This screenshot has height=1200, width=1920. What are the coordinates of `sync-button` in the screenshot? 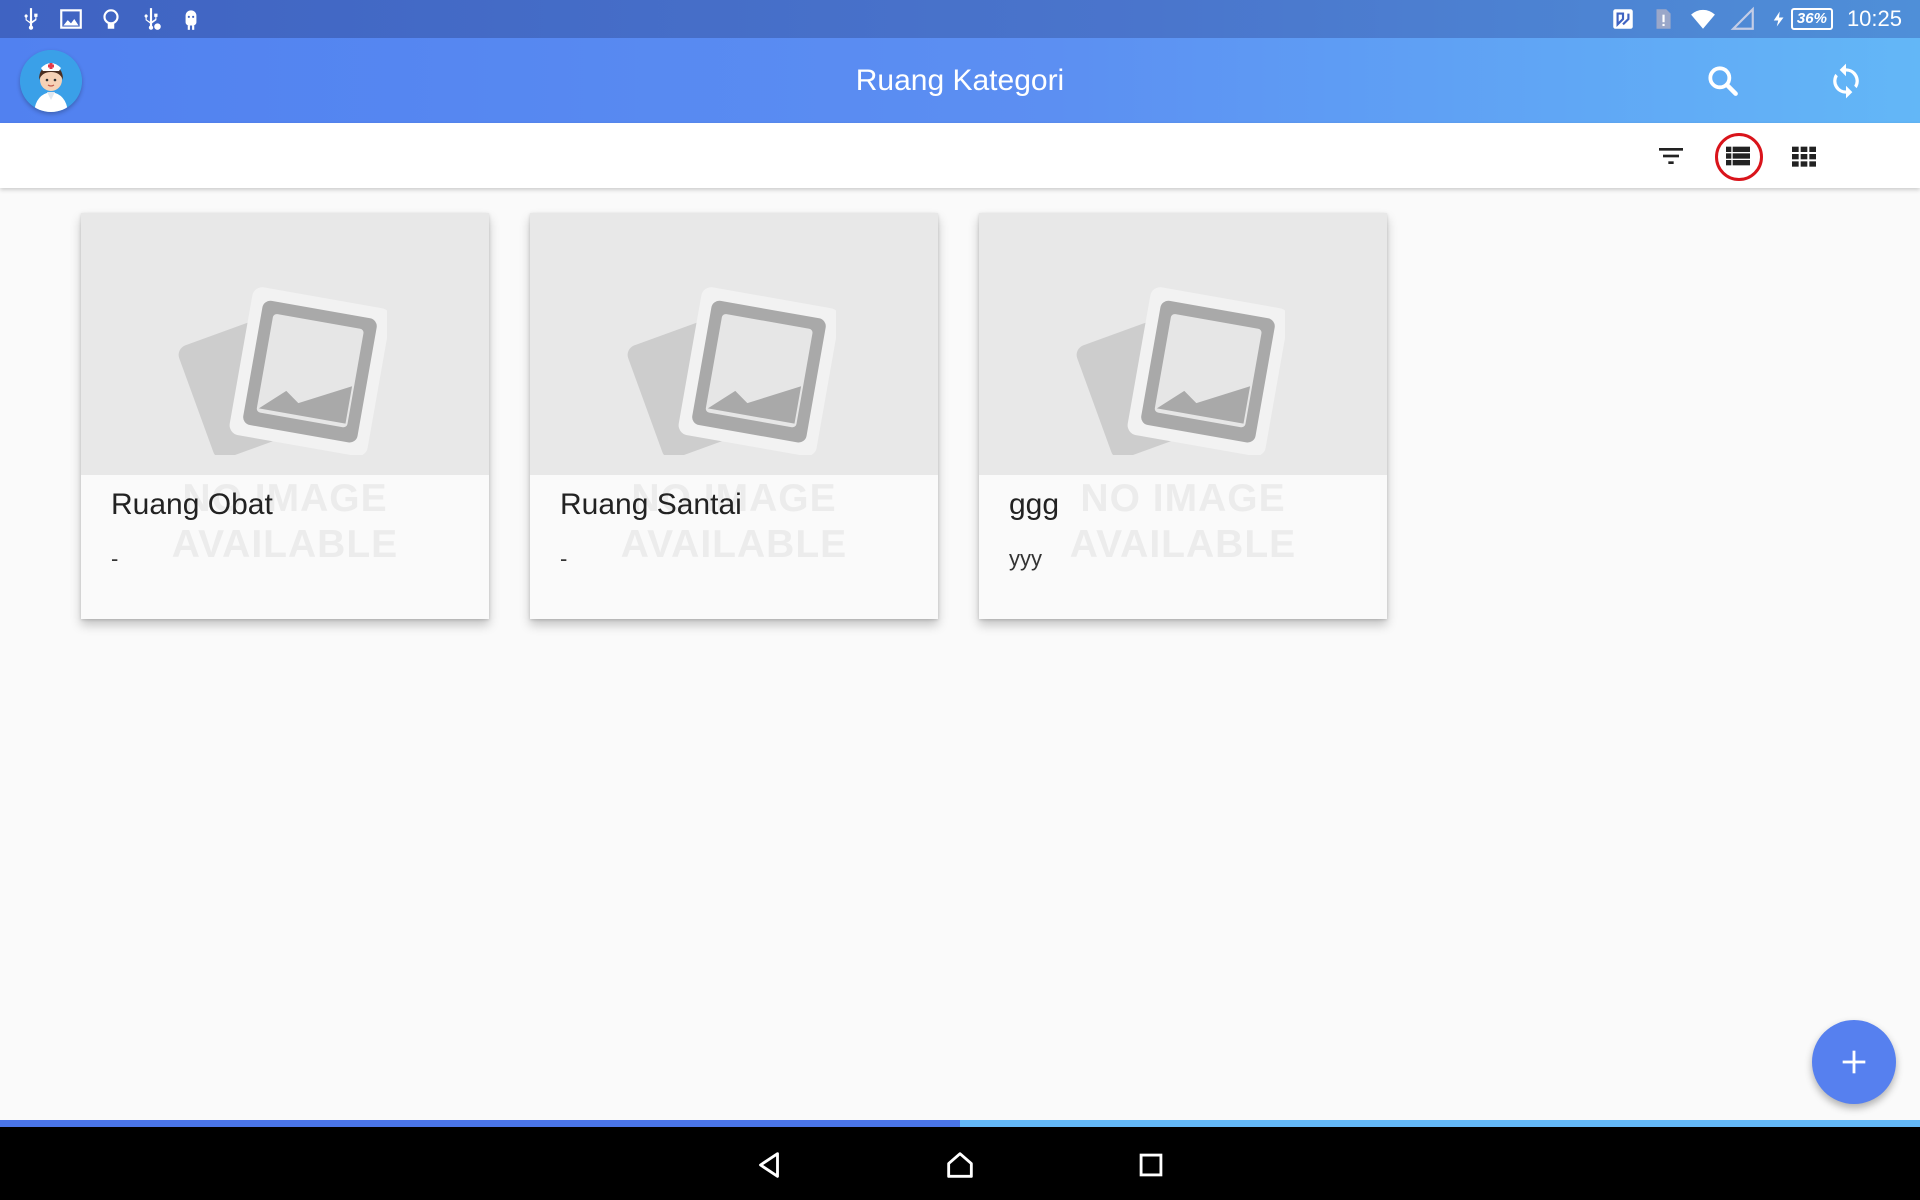 It's located at (1846, 81).